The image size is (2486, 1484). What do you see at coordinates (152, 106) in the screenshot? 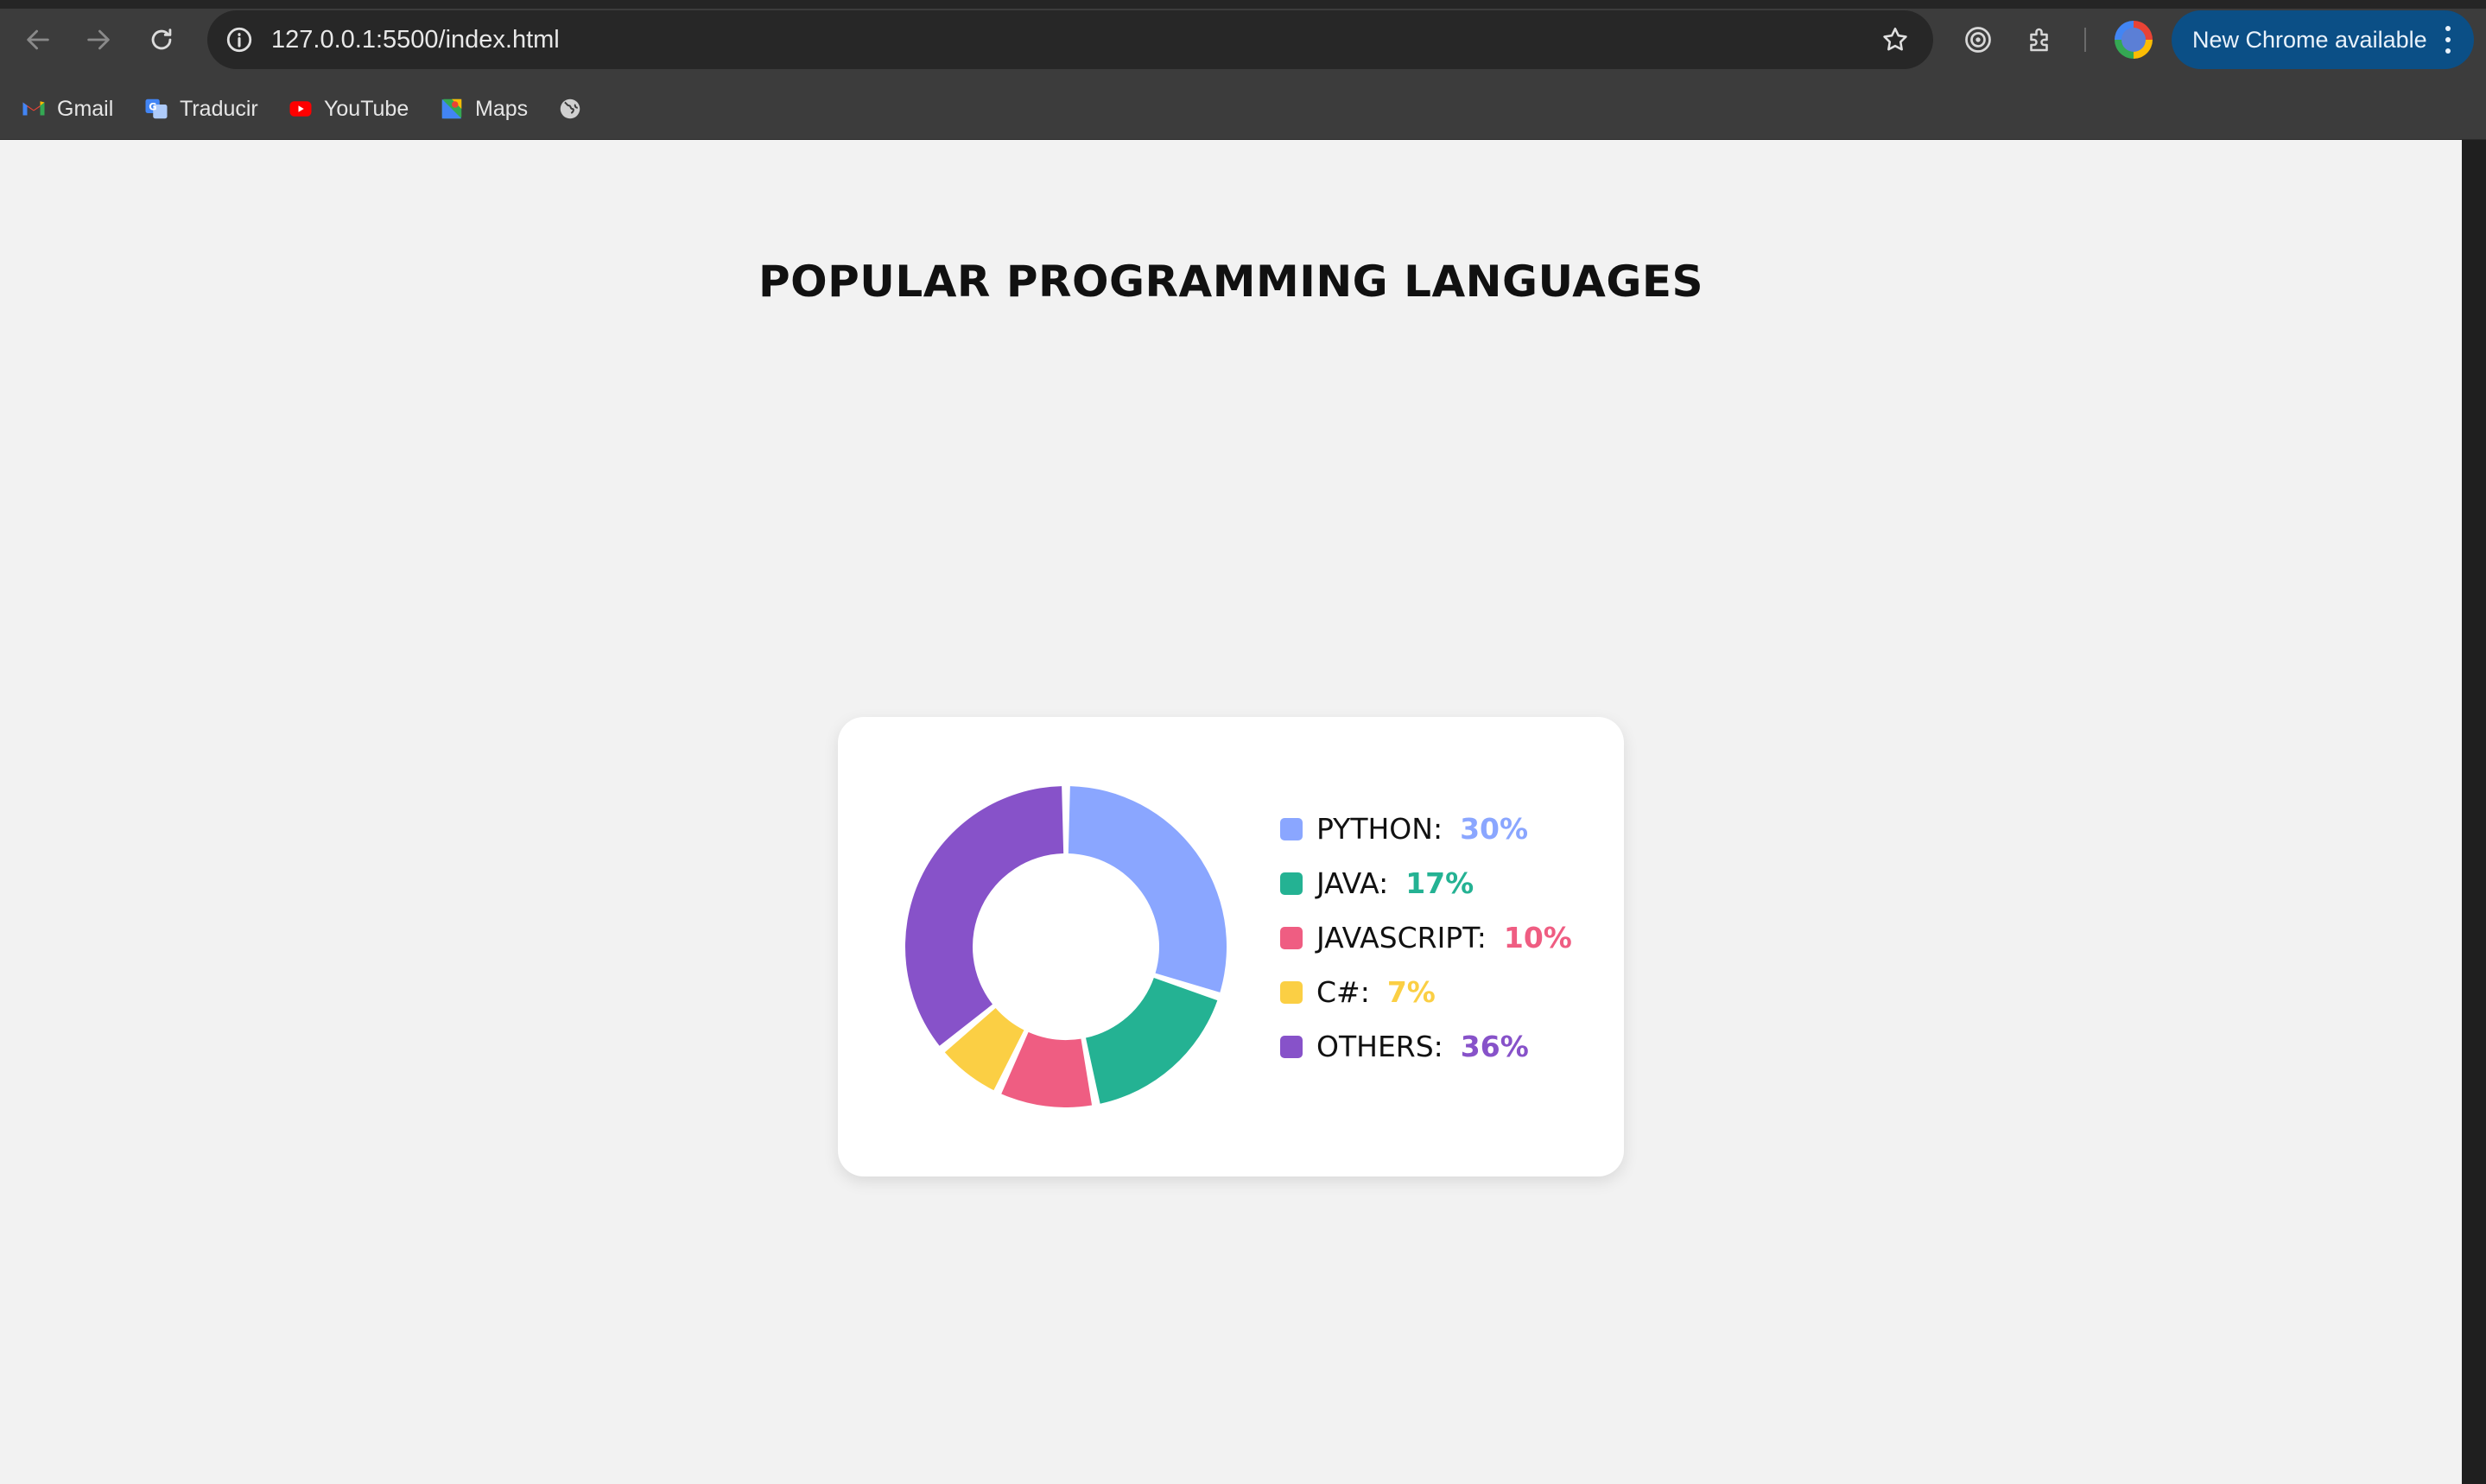
I see `svg-text: G` at bounding box center [152, 106].